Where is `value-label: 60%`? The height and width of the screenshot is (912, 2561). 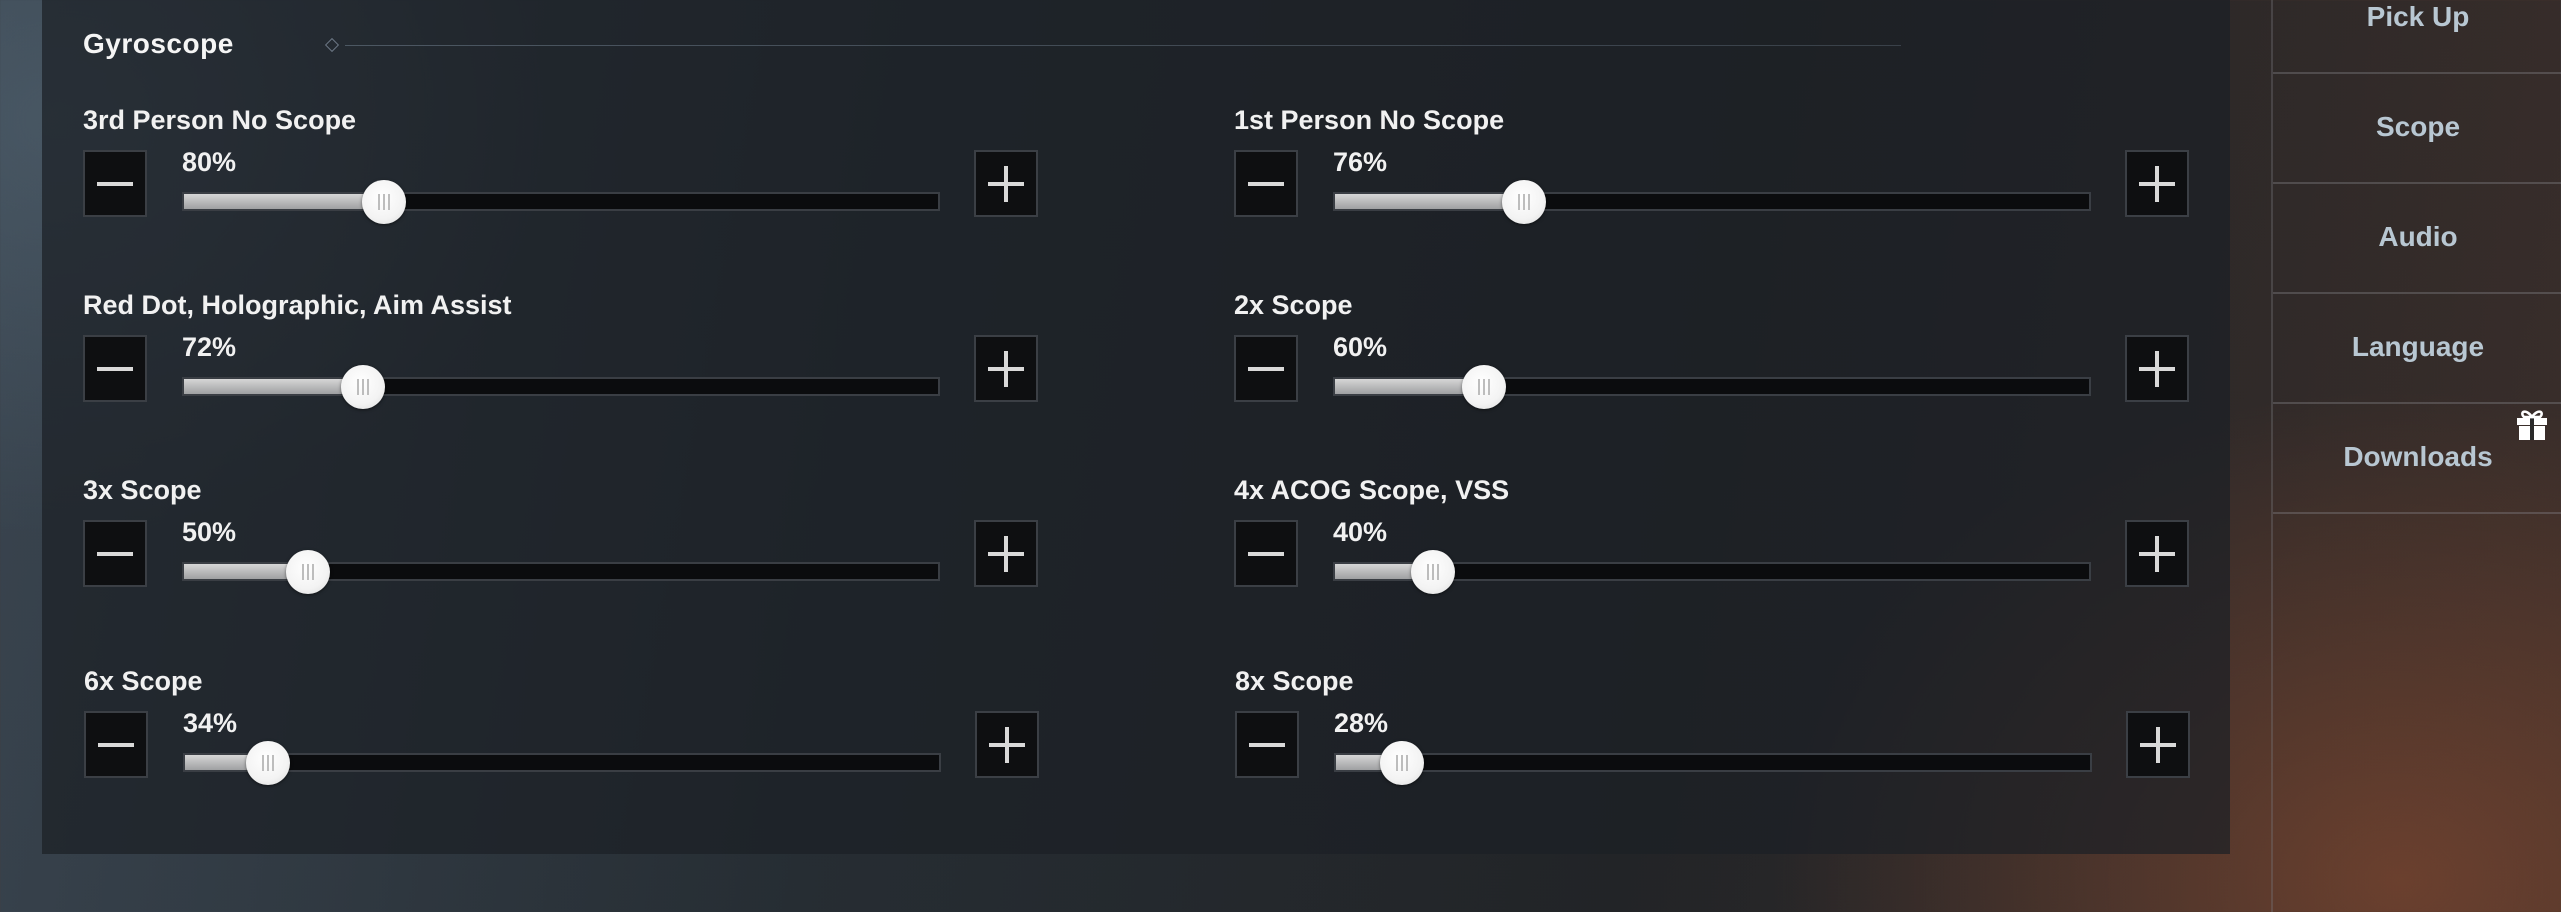 value-label: 60% is located at coordinates (1360, 347).